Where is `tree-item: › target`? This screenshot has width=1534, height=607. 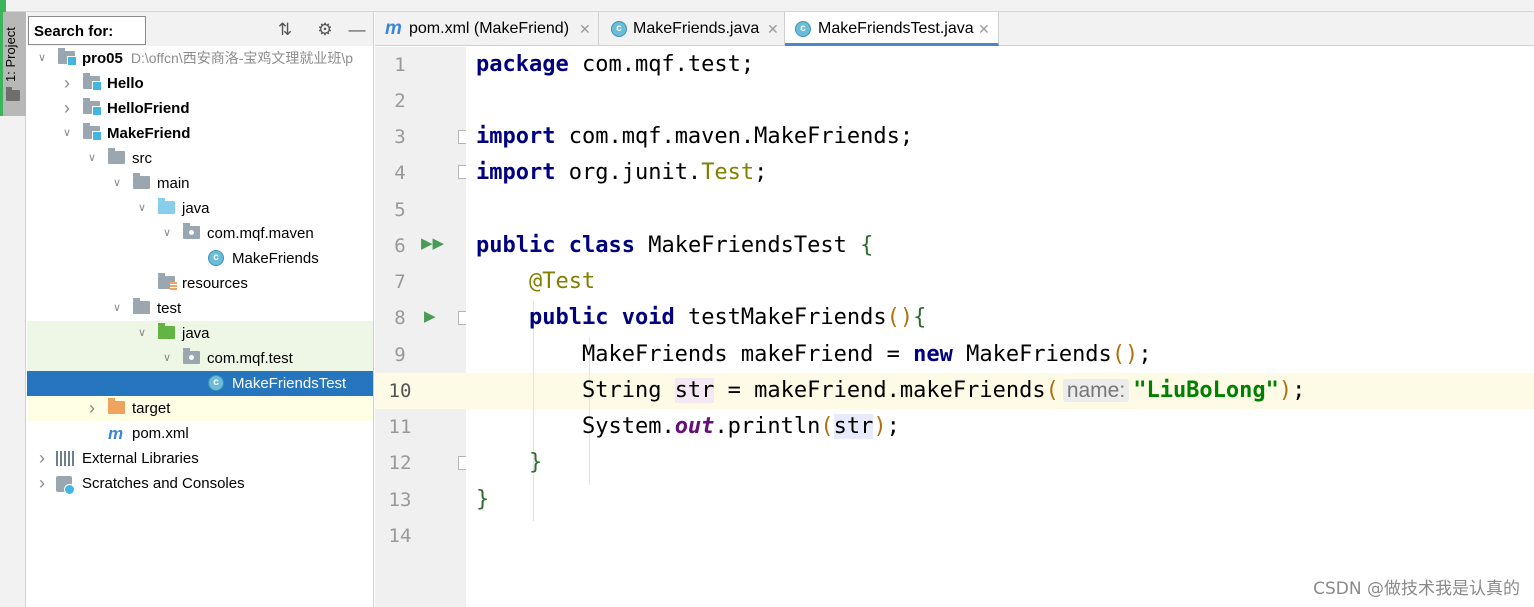
tree-item: › target is located at coordinates (200, 408).